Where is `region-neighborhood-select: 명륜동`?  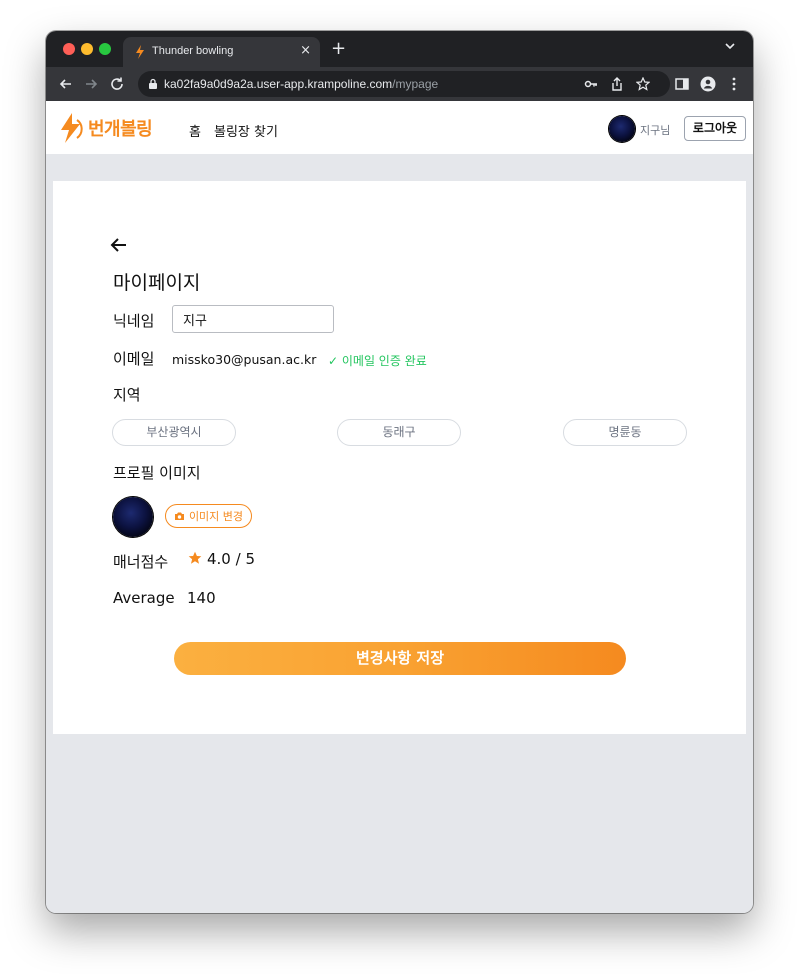
region-neighborhood-select: 명륜동 is located at coordinates (625, 432).